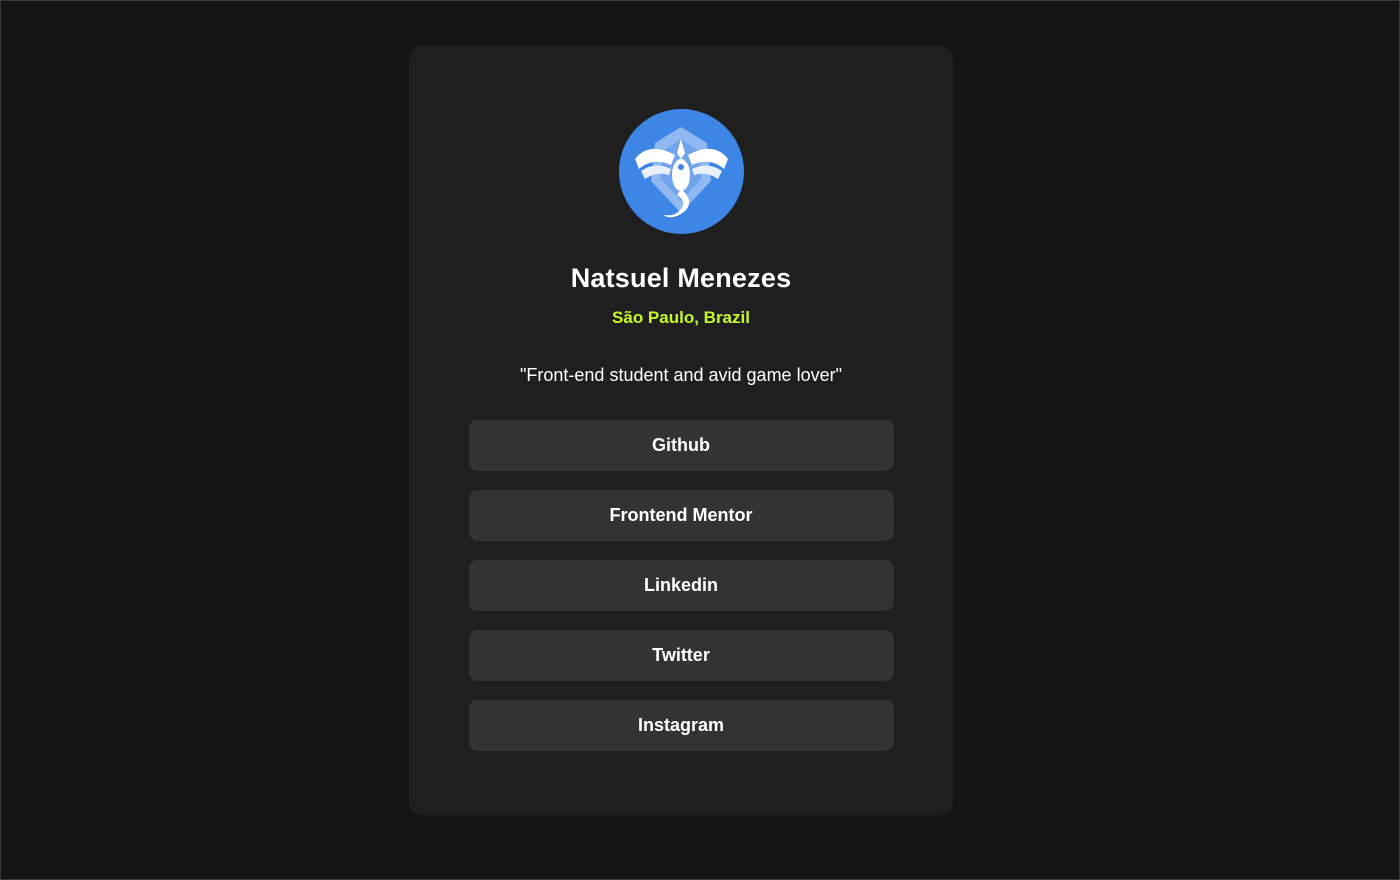 Image resolution: width=1400 pixels, height=880 pixels. What do you see at coordinates (681, 515) in the screenshot?
I see `frontend-mentor-link-button: Frontend Mentor` at bounding box center [681, 515].